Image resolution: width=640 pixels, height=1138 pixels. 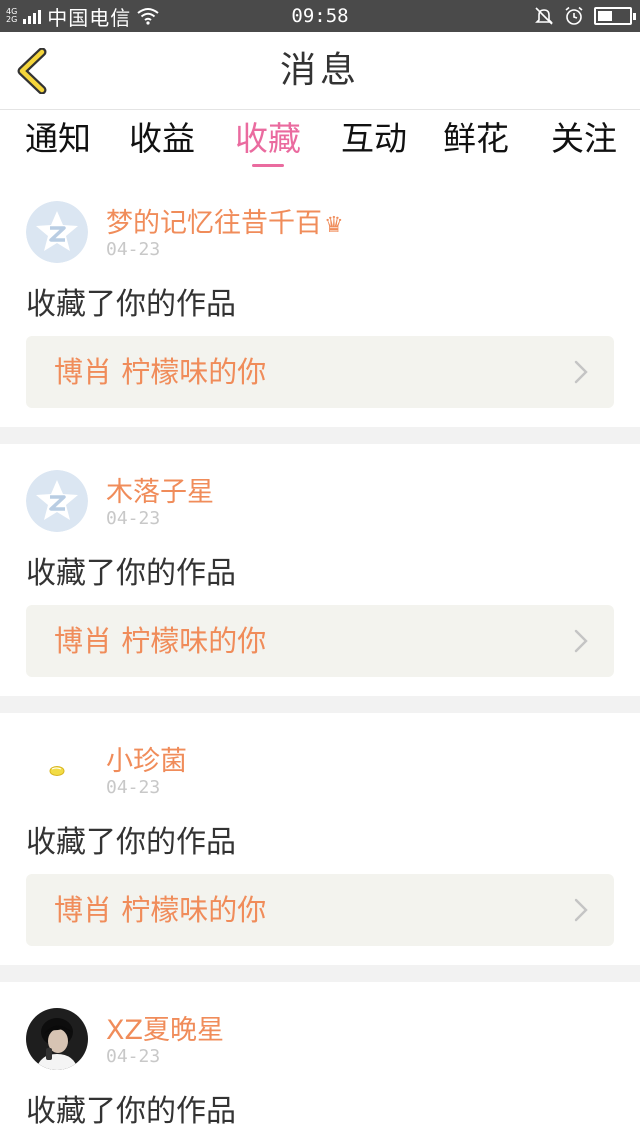 I want to click on status-bar: 4G 2G 中国电信 09:58, so click(x=320, y=16).